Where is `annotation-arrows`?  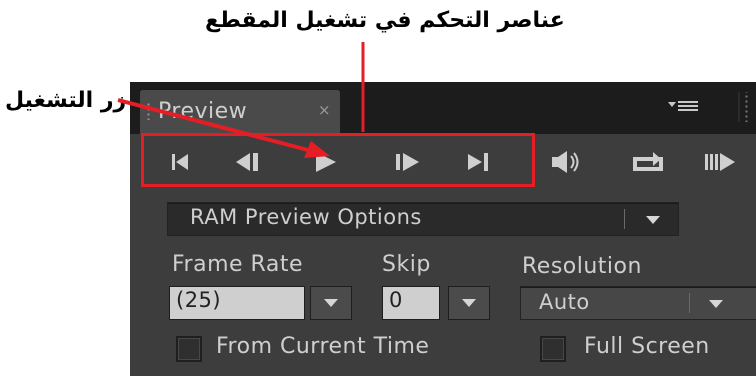
annotation-arrows is located at coordinates (241, 100).